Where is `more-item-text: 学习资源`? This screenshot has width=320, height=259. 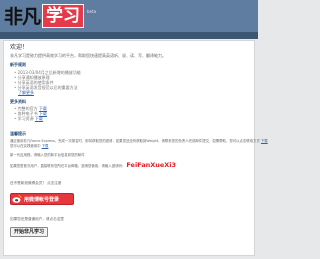 more-item-text: 学习资源 is located at coordinates (25, 118).